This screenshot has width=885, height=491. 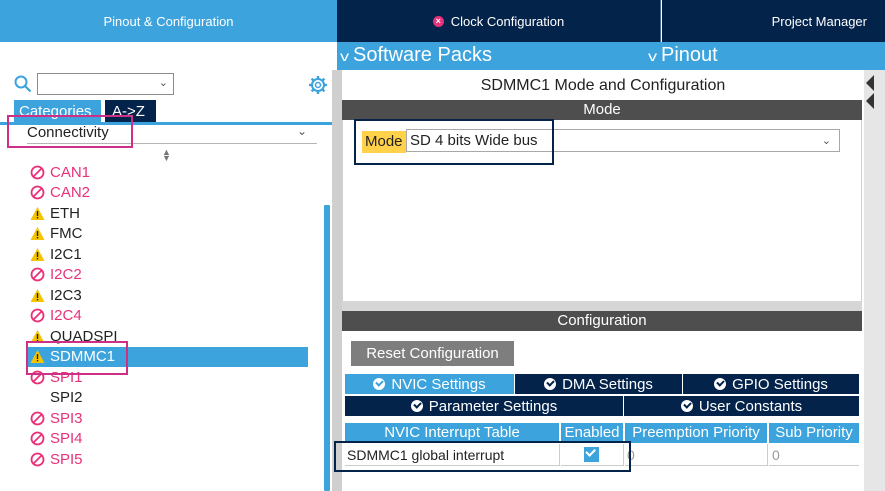 I want to click on annotation-box-sdmmc1, so click(x=77, y=358).